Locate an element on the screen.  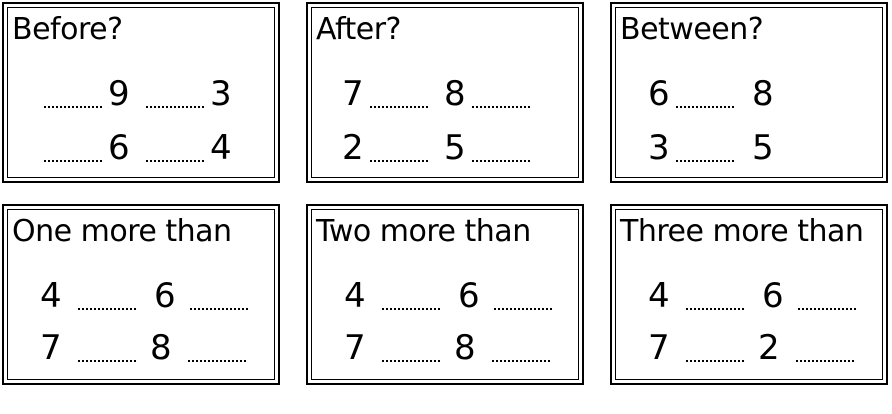
card-after: After? 7 8 2 5 is located at coordinates (445, 92).